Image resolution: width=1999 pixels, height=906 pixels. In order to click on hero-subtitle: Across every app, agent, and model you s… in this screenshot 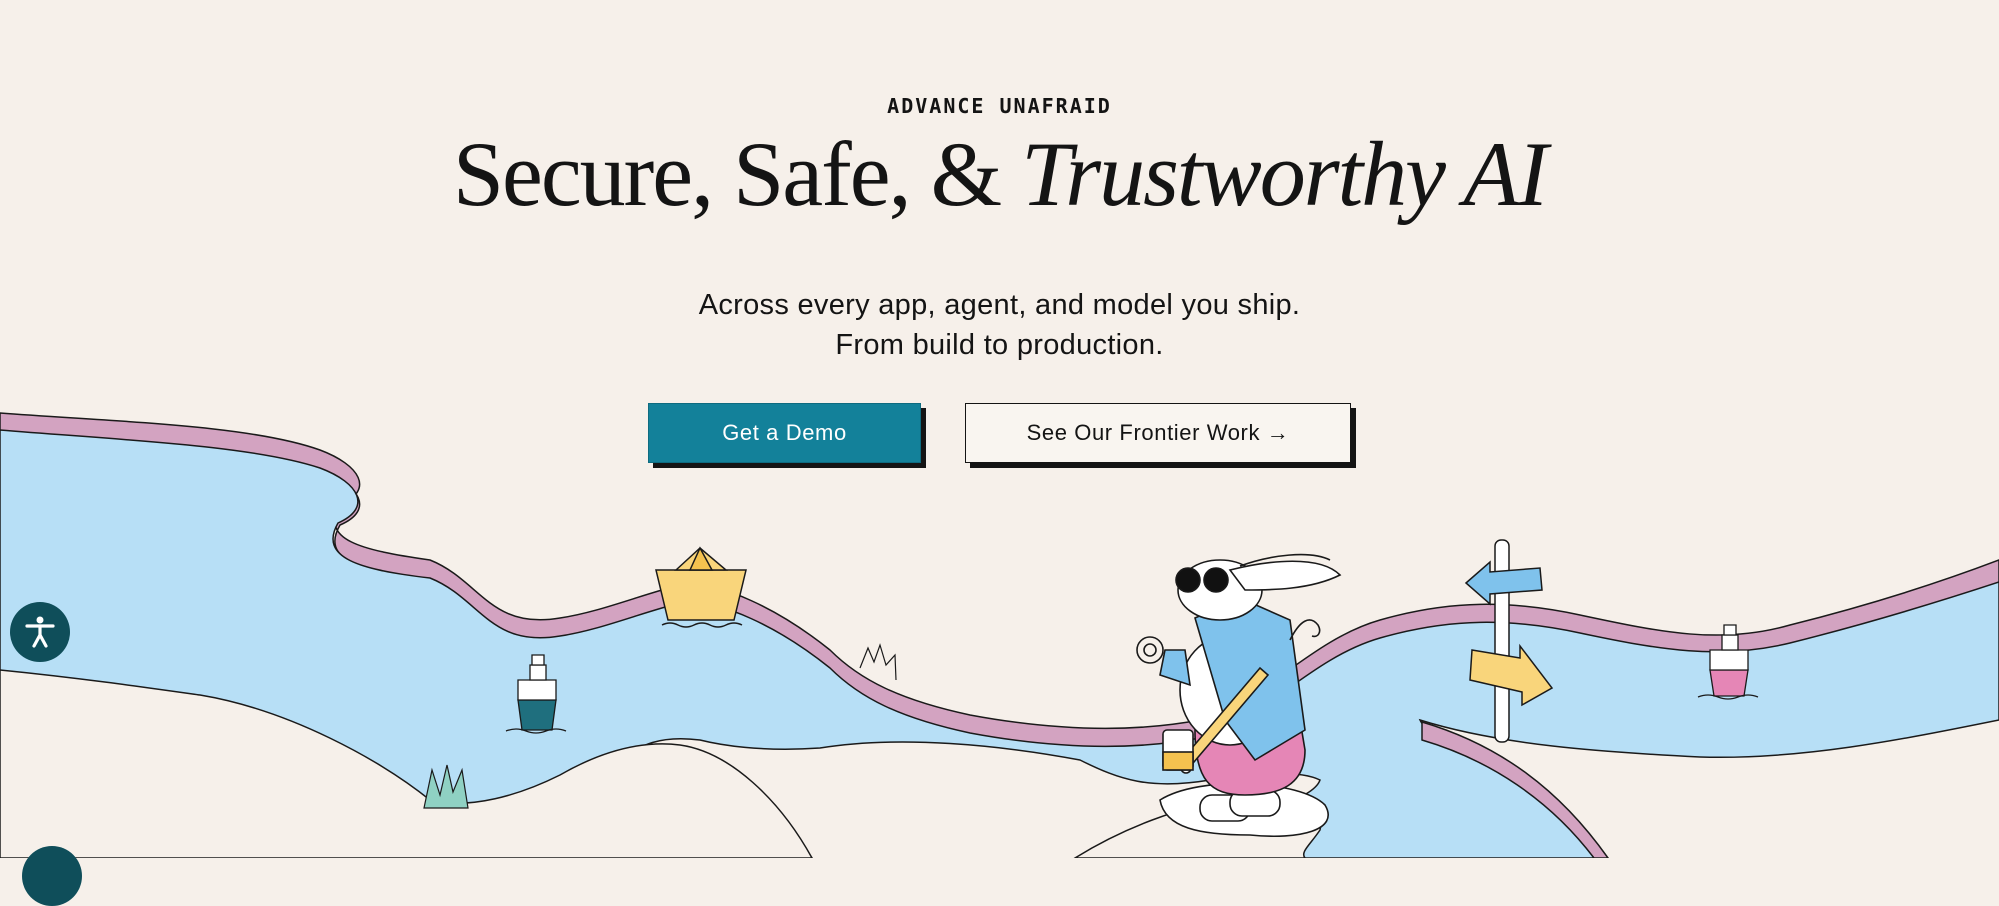, I will do `click(999, 325)`.